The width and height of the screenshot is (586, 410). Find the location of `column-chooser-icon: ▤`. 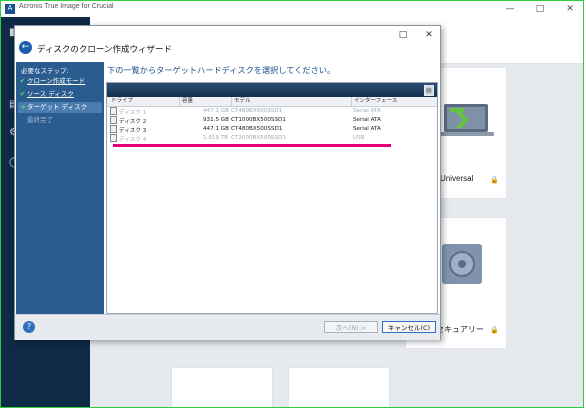

column-chooser-icon: ▤ is located at coordinates (429, 90).